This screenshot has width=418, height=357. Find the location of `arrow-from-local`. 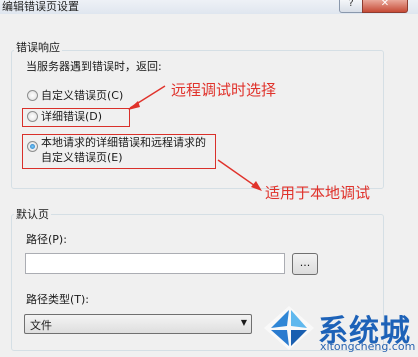

arrow-from-local is located at coordinates (238, 174).